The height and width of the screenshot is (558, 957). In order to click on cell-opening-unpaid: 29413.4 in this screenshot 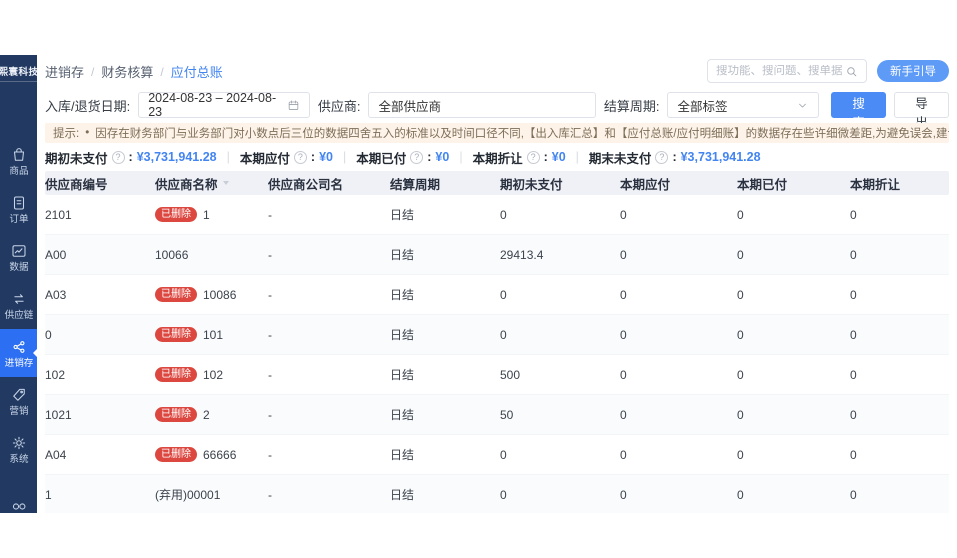, I will do `click(522, 254)`.